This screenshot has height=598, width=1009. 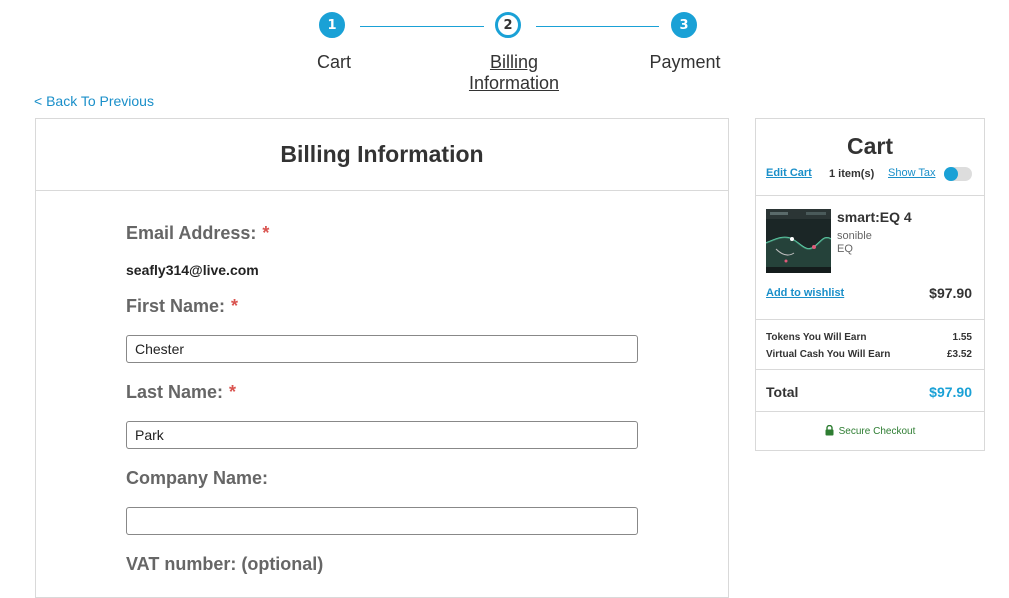 What do you see at coordinates (845, 249) in the screenshot?
I see `product-category: EQ` at bounding box center [845, 249].